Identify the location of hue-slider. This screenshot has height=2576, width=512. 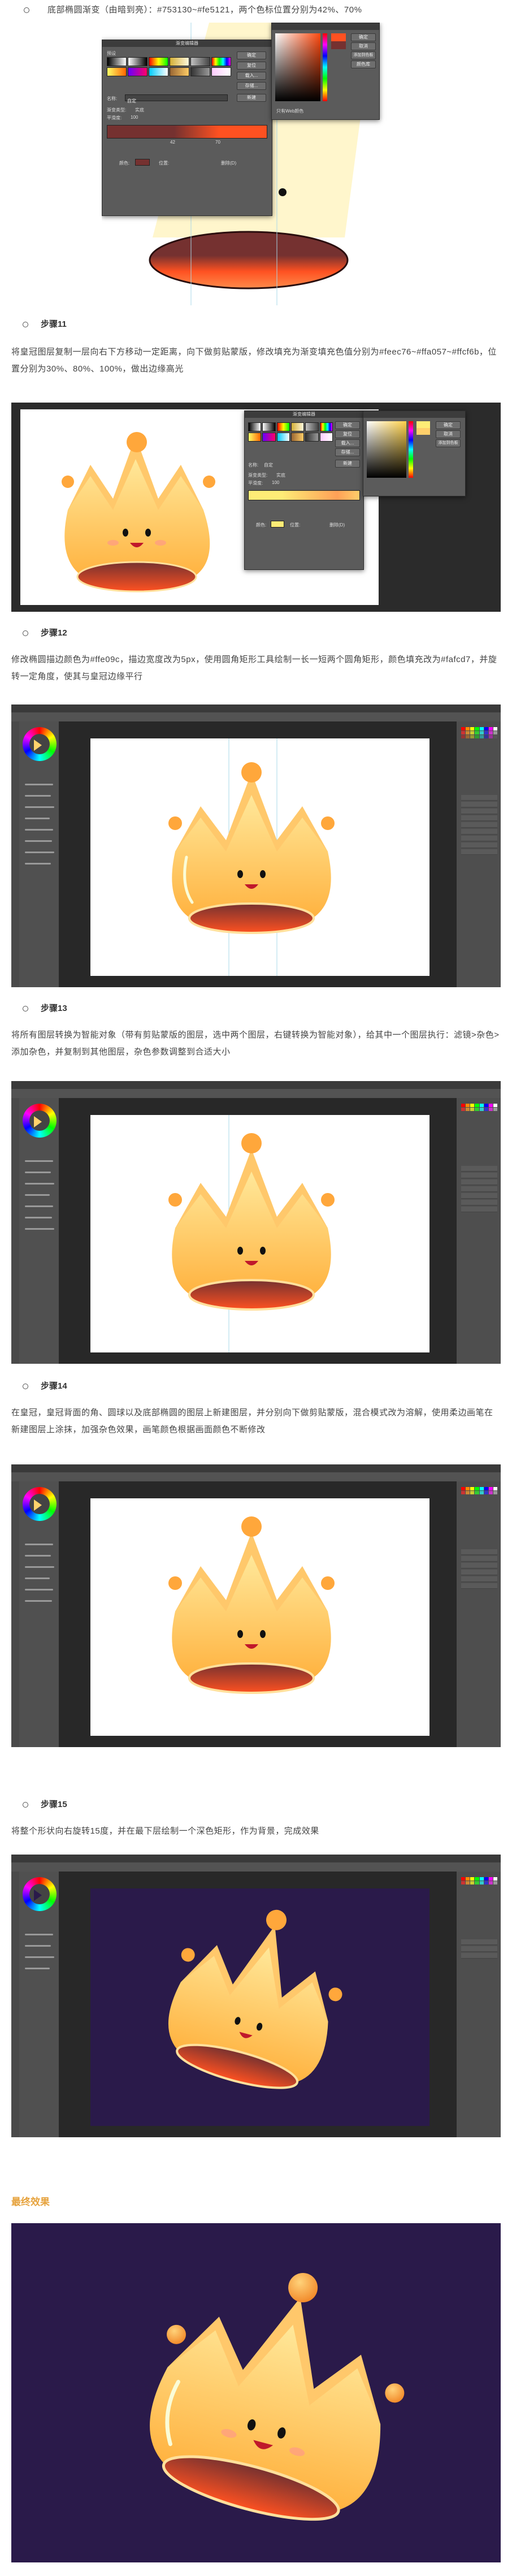
(325, 67).